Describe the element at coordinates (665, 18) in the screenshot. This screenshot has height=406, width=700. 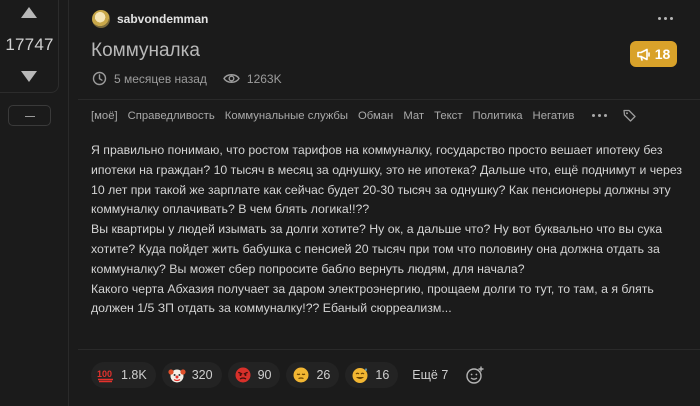
I see `more-options-icon` at that location.